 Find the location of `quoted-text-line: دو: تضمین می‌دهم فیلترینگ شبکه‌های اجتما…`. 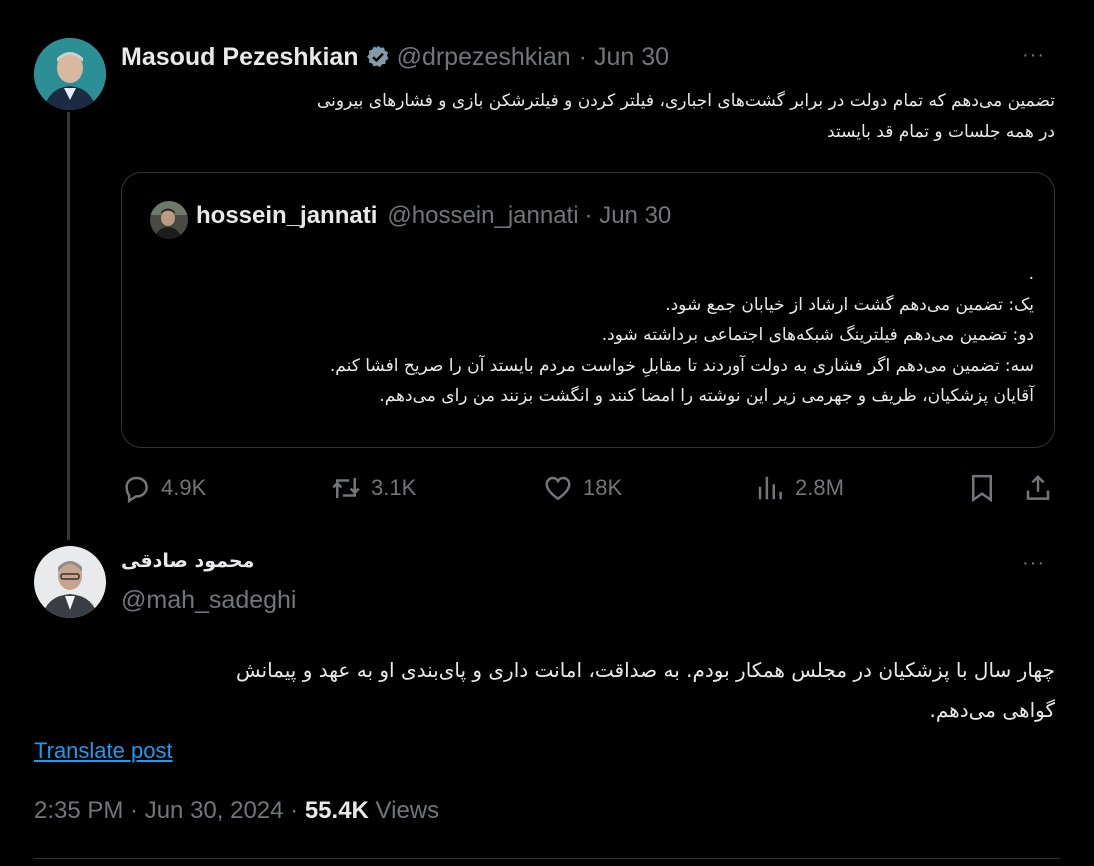

quoted-text-line: دو: تضمین می‌دهم فیلترینگ شبکه‌های اجتما… is located at coordinates (817, 335).